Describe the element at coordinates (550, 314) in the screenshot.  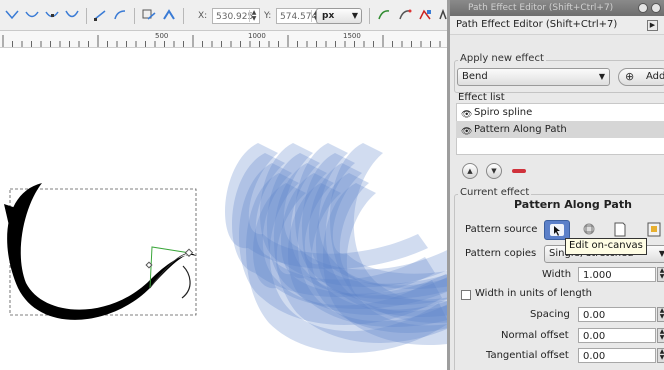
I see `spacing-label: Spacing` at that location.